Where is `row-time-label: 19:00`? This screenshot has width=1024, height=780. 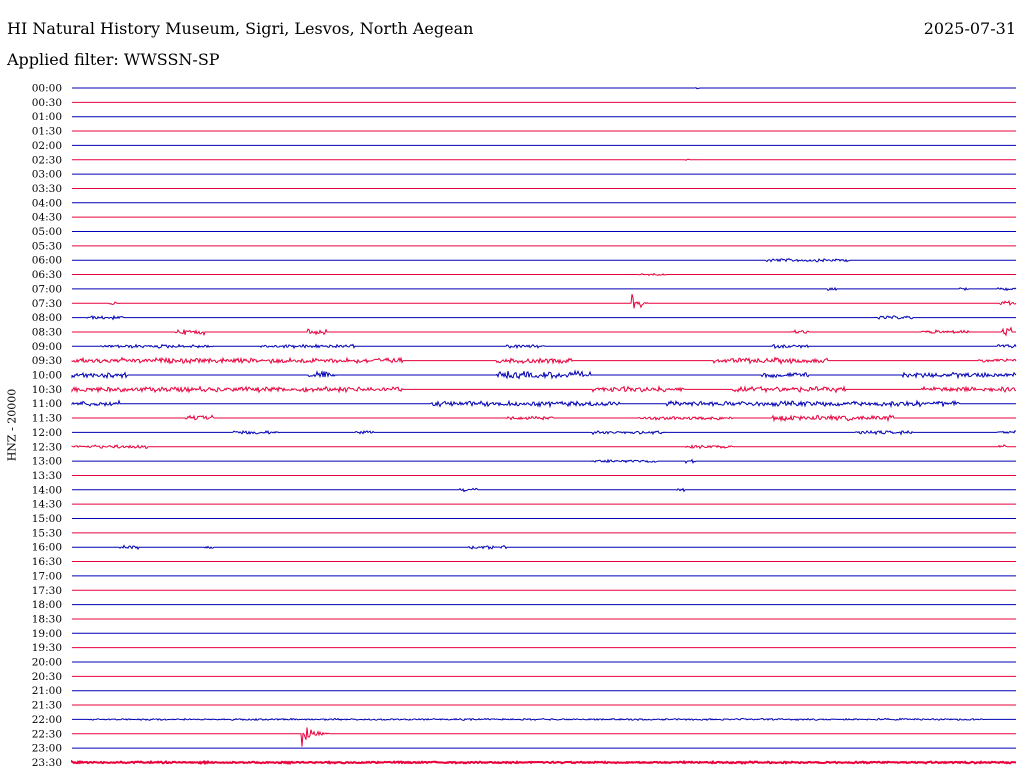
row-time-label: 19:00 is located at coordinates (47, 634).